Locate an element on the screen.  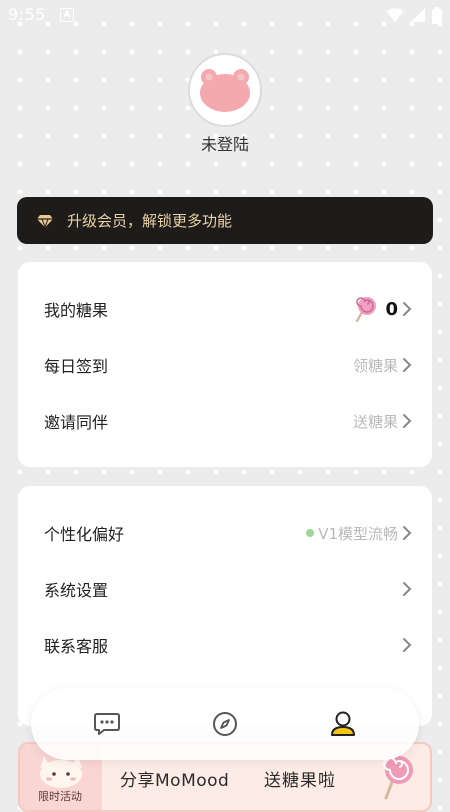
bear-icon is located at coordinates (225, 90).